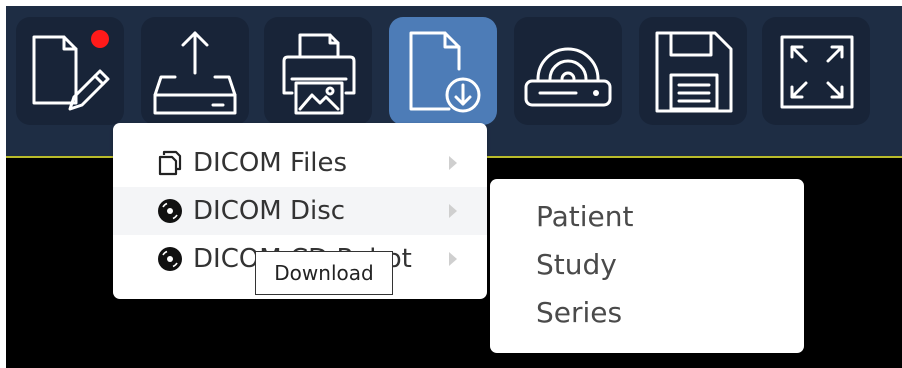 The image size is (902, 368). I want to click on menu-item-dicom-disc: DICOM Disc, so click(300, 211).